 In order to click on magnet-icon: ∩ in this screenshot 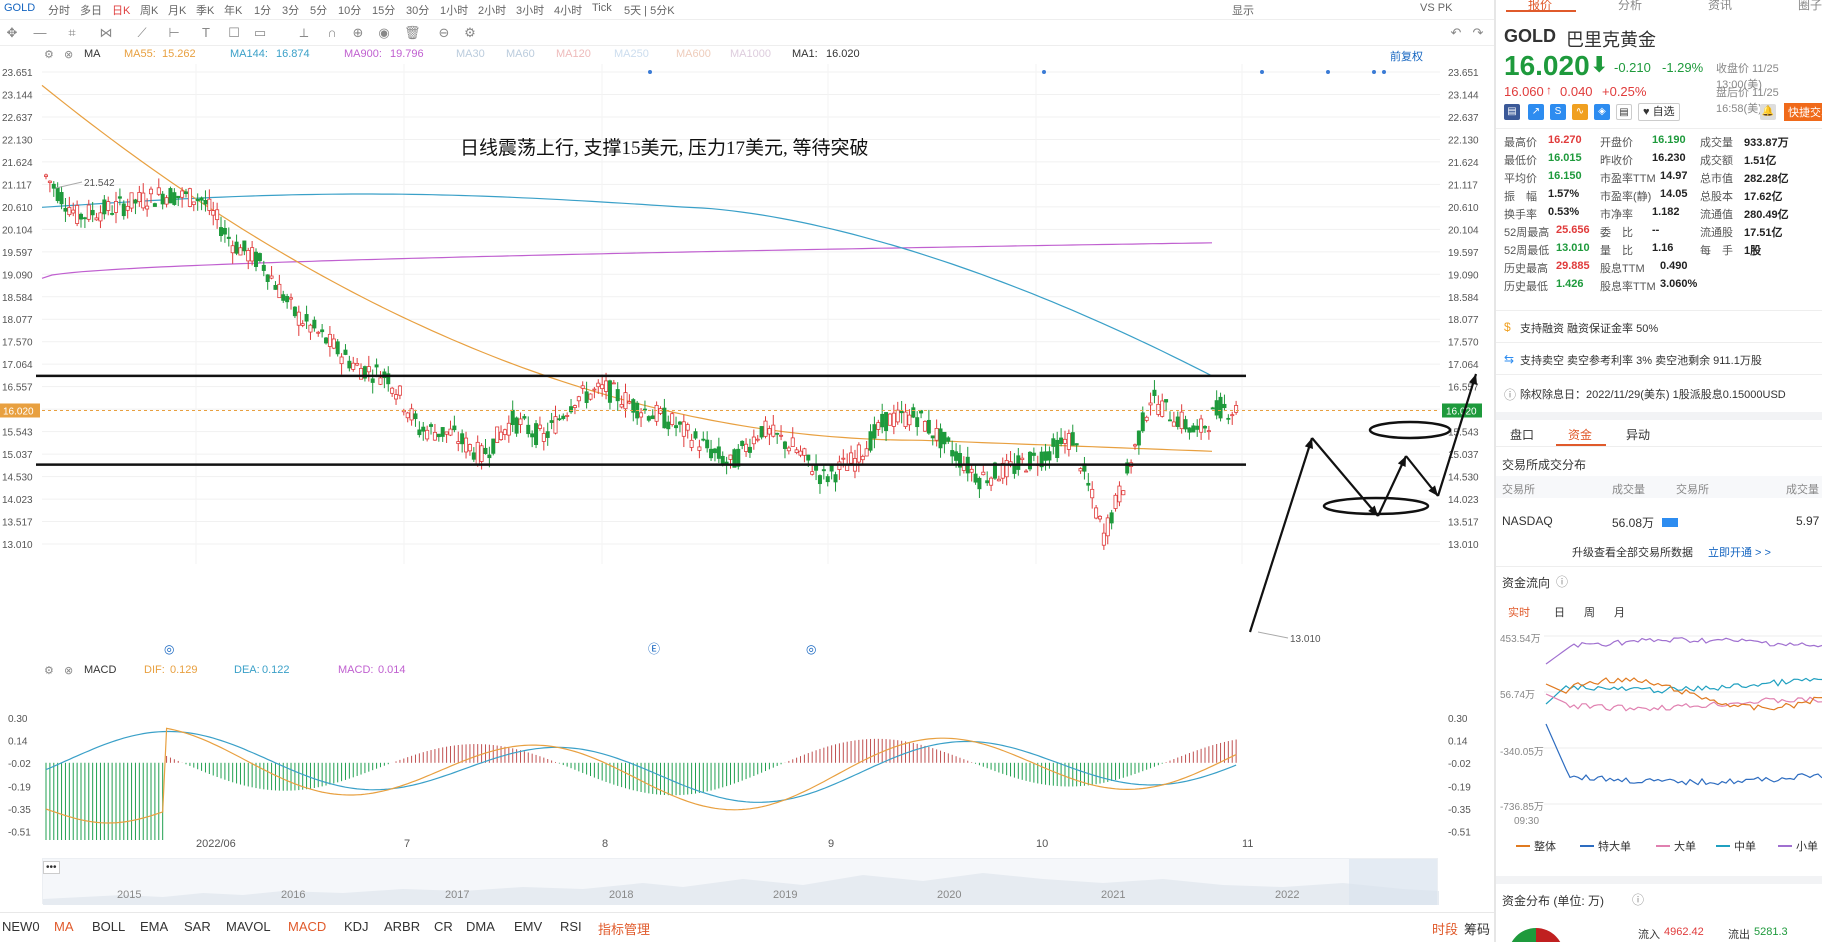, I will do `click(332, 33)`.